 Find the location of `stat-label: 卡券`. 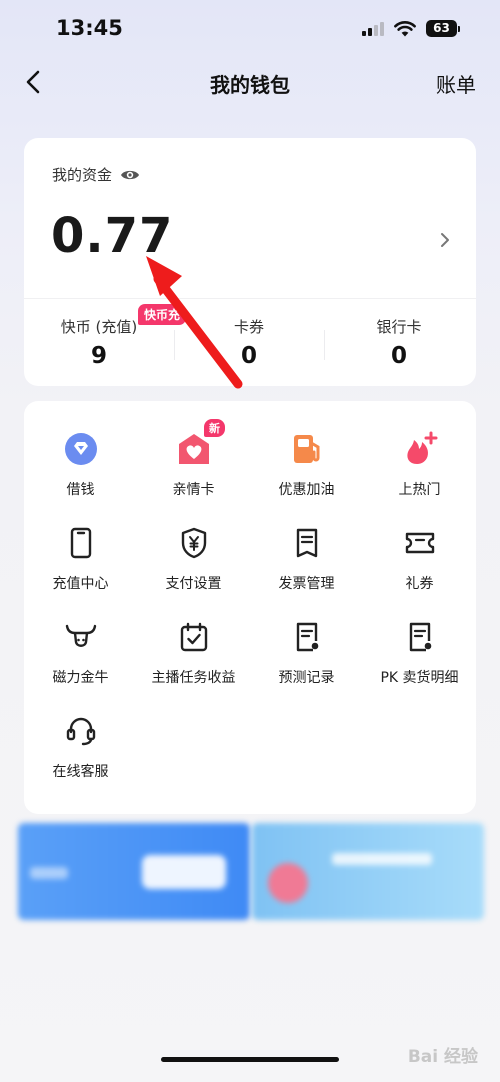

stat-label: 卡券 is located at coordinates (248, 327).